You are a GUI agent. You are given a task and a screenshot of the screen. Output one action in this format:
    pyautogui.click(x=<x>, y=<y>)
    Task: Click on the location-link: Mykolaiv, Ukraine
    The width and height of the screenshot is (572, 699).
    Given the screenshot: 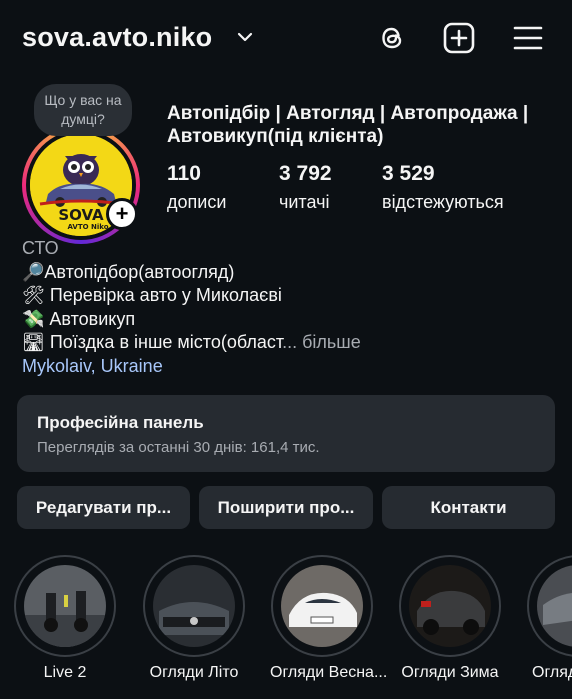 What is the action you would take?
    pyautogui.click(x=292, y=367)
    